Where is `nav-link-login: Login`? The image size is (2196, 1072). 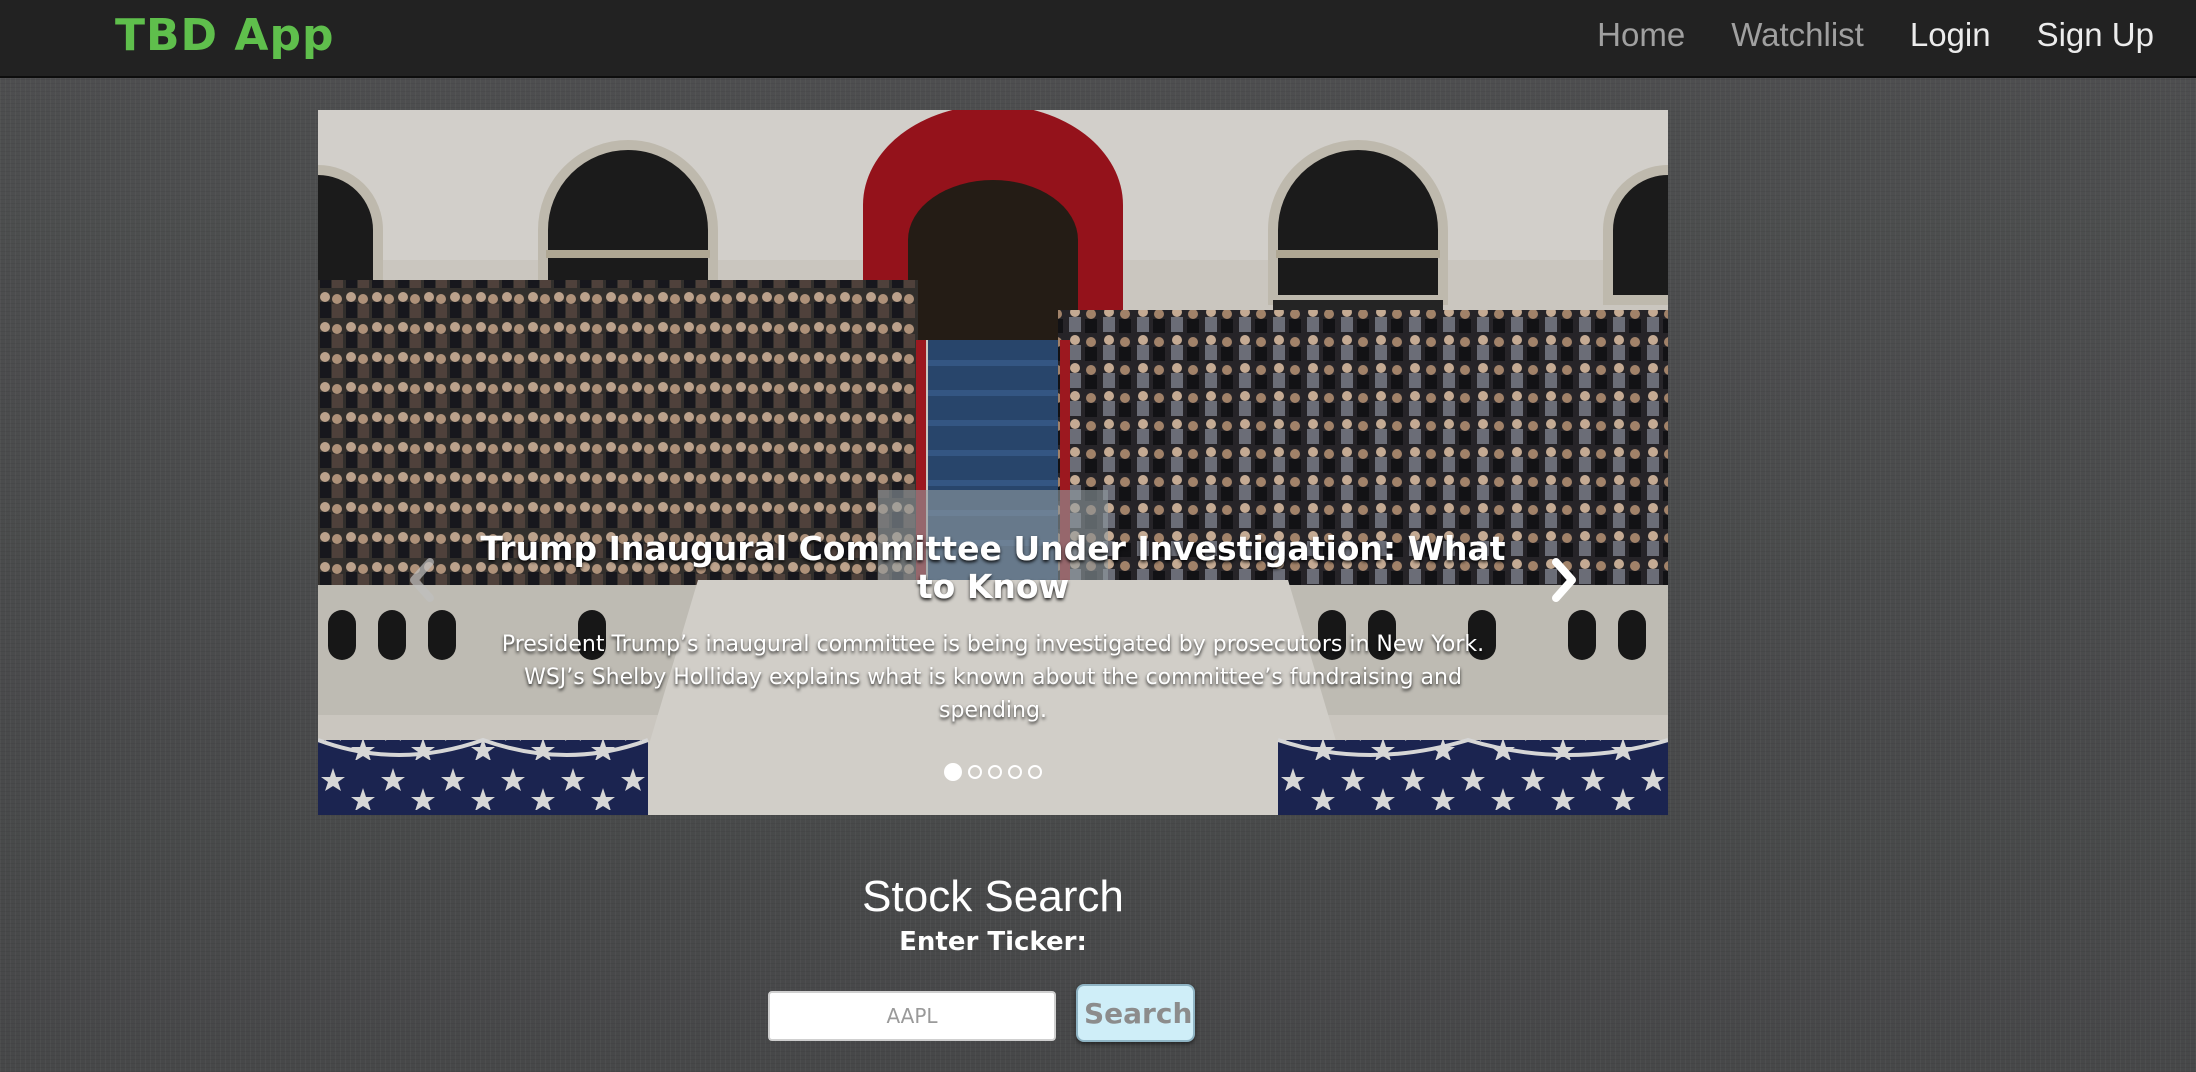 nav-link-login: Login is located at coordinates (1950, 35).